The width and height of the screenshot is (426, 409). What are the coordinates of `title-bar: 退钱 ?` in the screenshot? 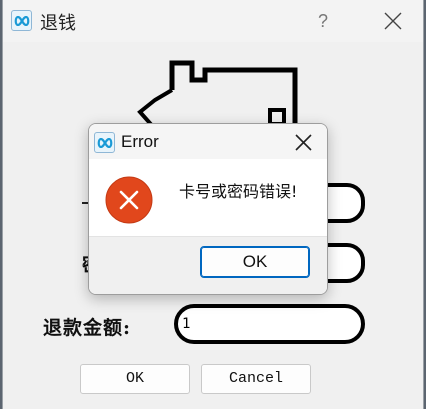 It's located at (213, 21).